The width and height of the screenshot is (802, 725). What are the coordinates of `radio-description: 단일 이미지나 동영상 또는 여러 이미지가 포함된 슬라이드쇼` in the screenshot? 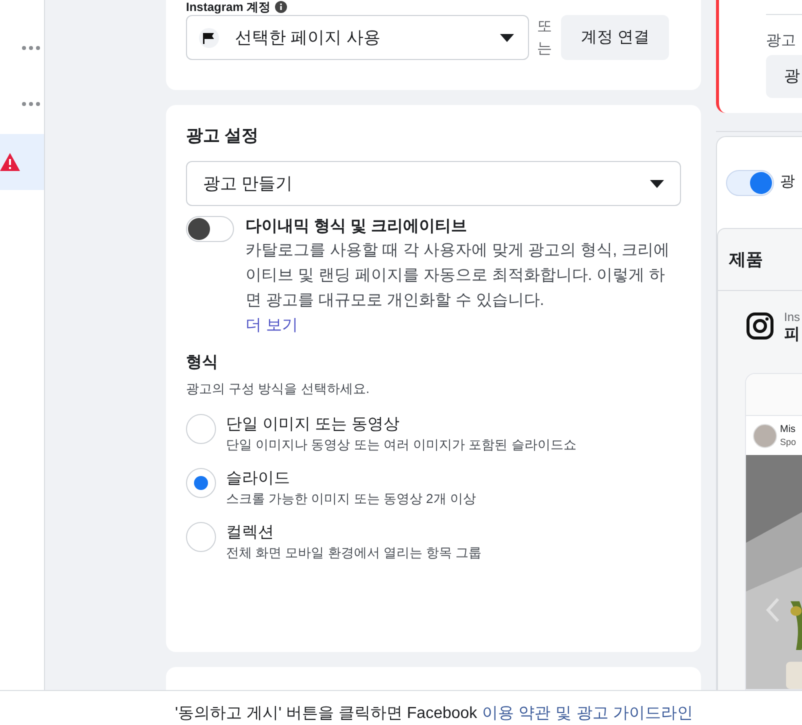 It's located at (401, 445).